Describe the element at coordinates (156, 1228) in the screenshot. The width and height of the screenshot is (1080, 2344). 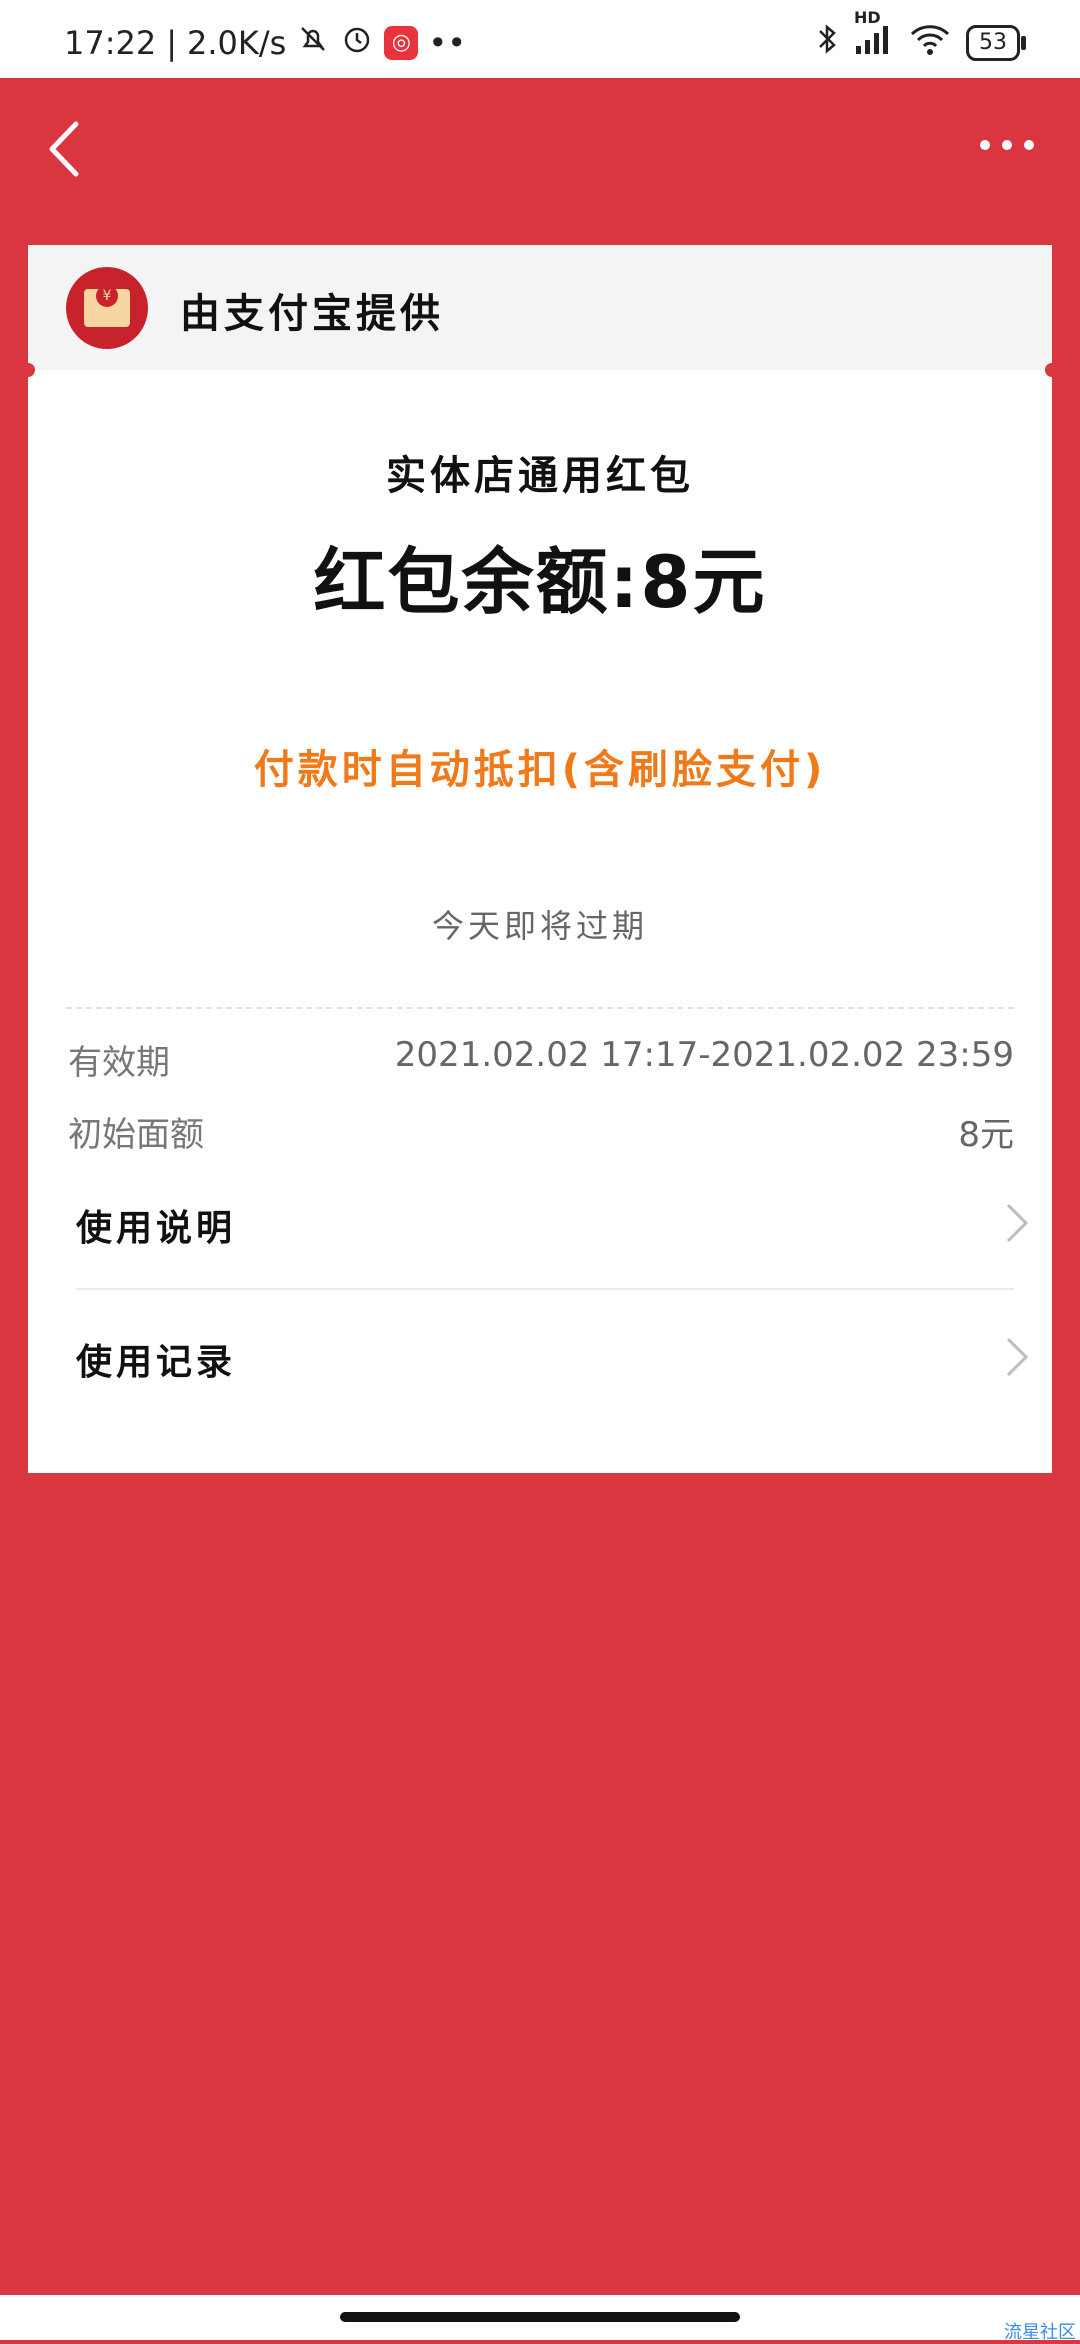
I see `usage-instructions-label: 使用说明` at that location.